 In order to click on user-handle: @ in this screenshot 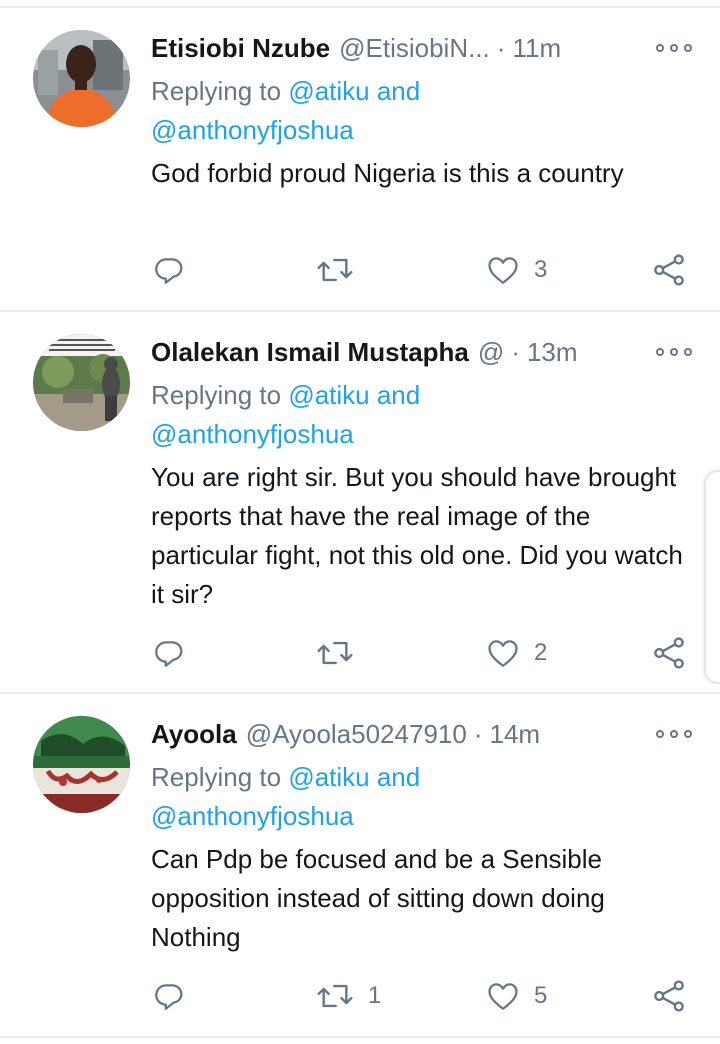, I will do `click(491, 352)`.